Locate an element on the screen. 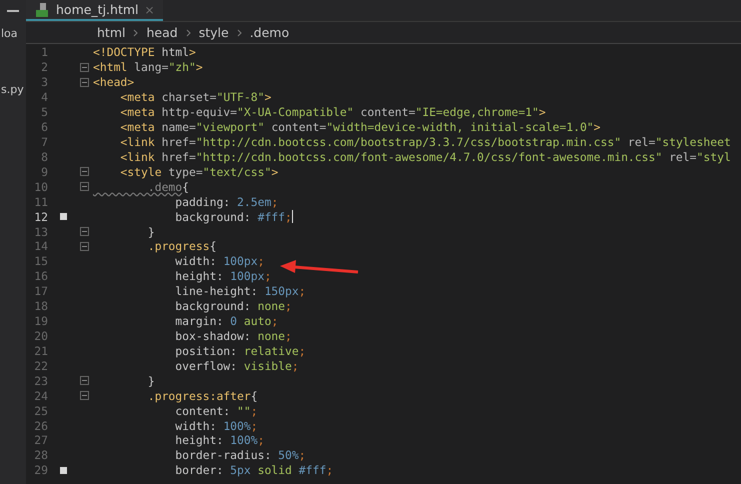  html-file-icon is located at coordinates (43, 9).